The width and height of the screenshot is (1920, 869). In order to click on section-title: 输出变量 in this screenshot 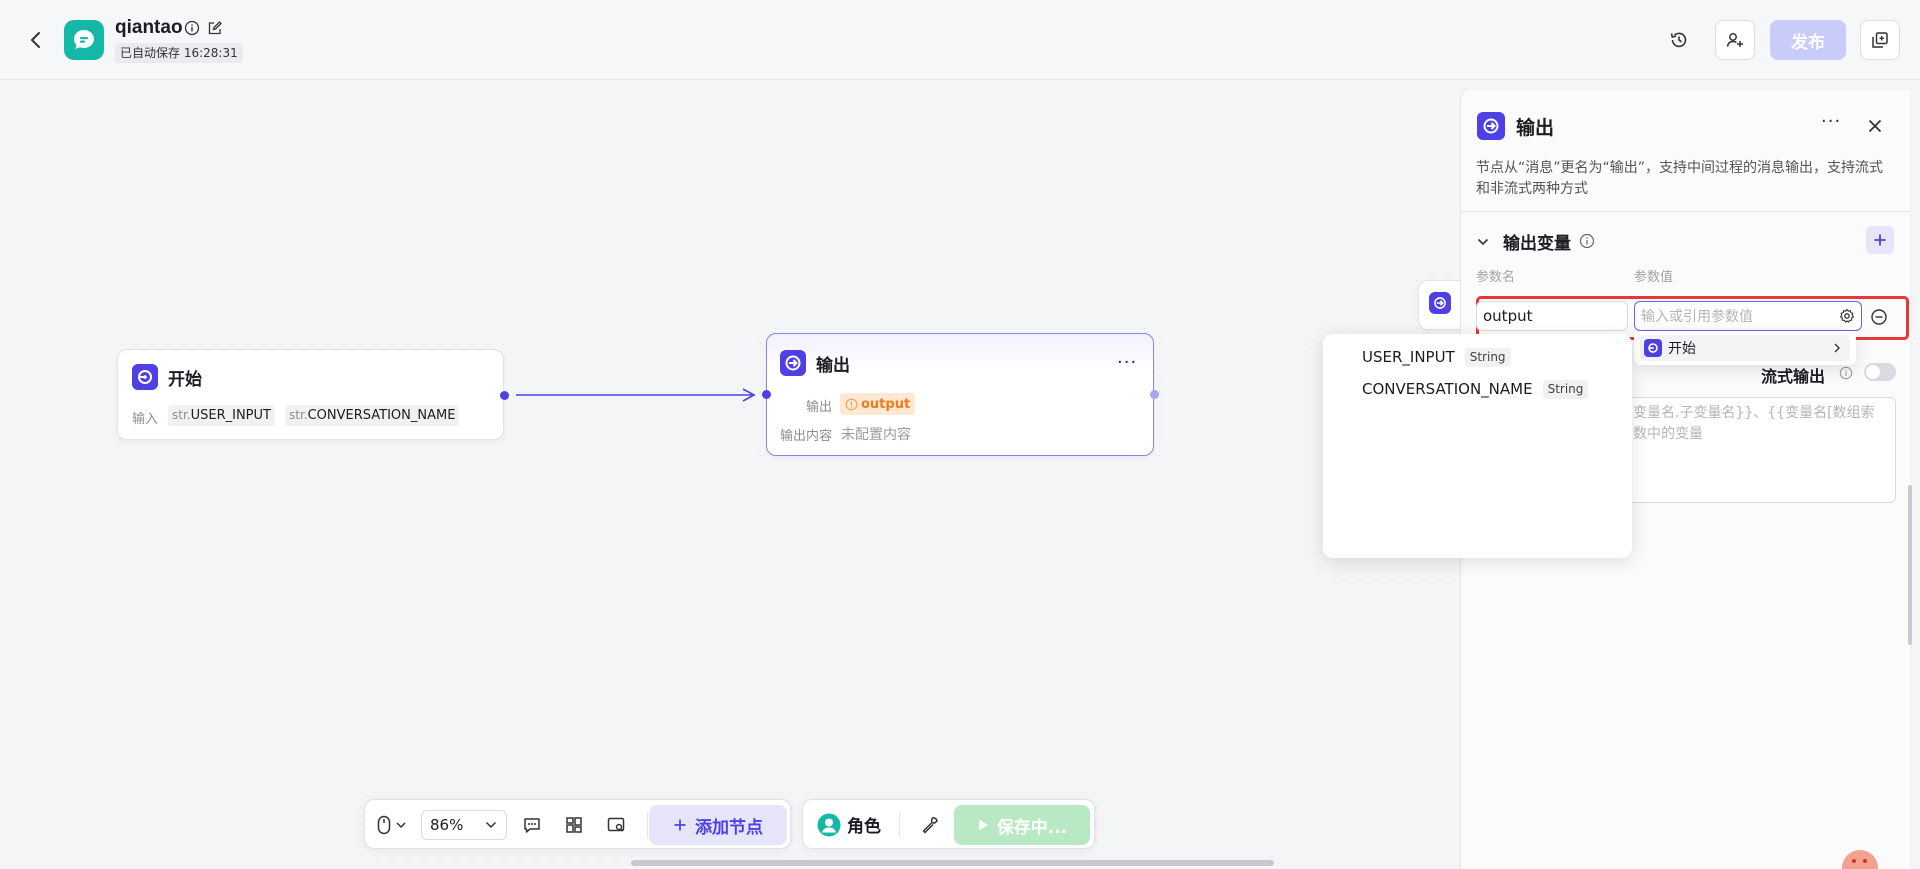, I will do `click(1537, 244)`.